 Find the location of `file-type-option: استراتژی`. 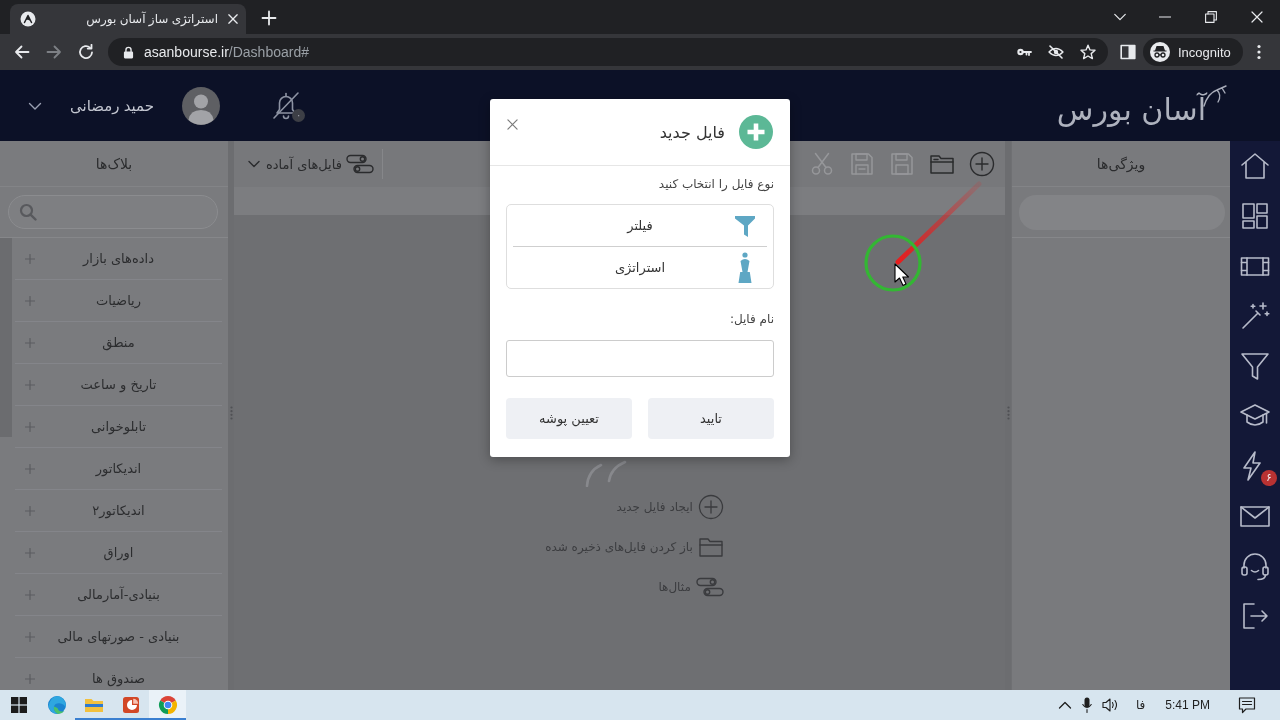

file-type-option: استراتژی is located at coordinates (640, 267).